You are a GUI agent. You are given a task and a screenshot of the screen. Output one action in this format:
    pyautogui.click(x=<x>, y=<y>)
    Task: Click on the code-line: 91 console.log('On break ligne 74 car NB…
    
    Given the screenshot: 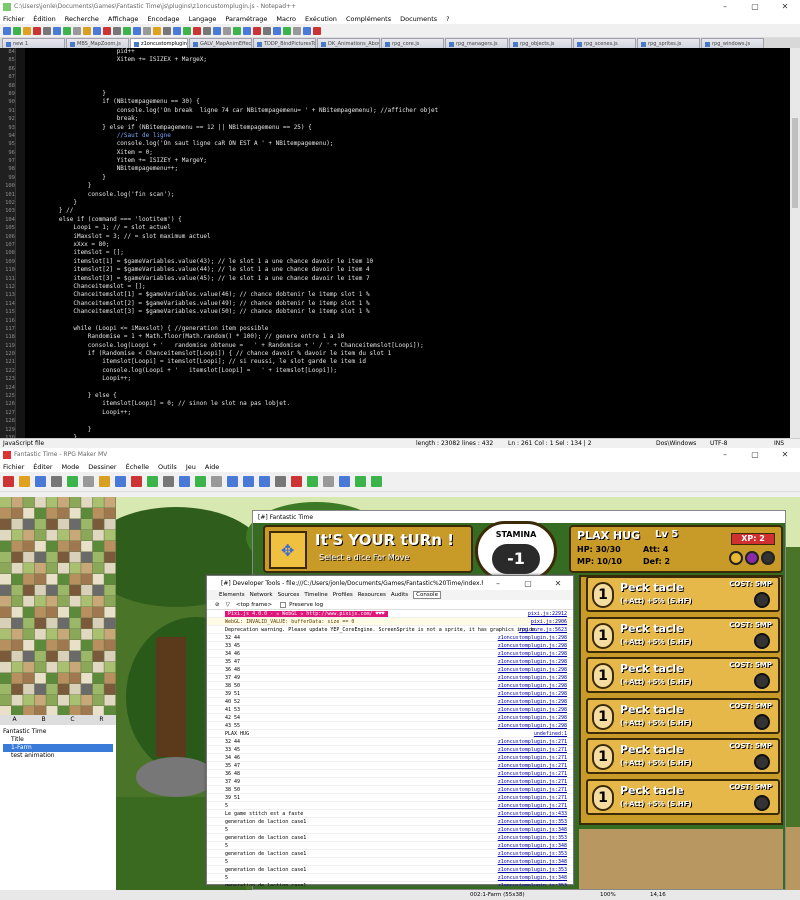 What is the action you would take?
    pyautogui.click(x=395, y=111)
    